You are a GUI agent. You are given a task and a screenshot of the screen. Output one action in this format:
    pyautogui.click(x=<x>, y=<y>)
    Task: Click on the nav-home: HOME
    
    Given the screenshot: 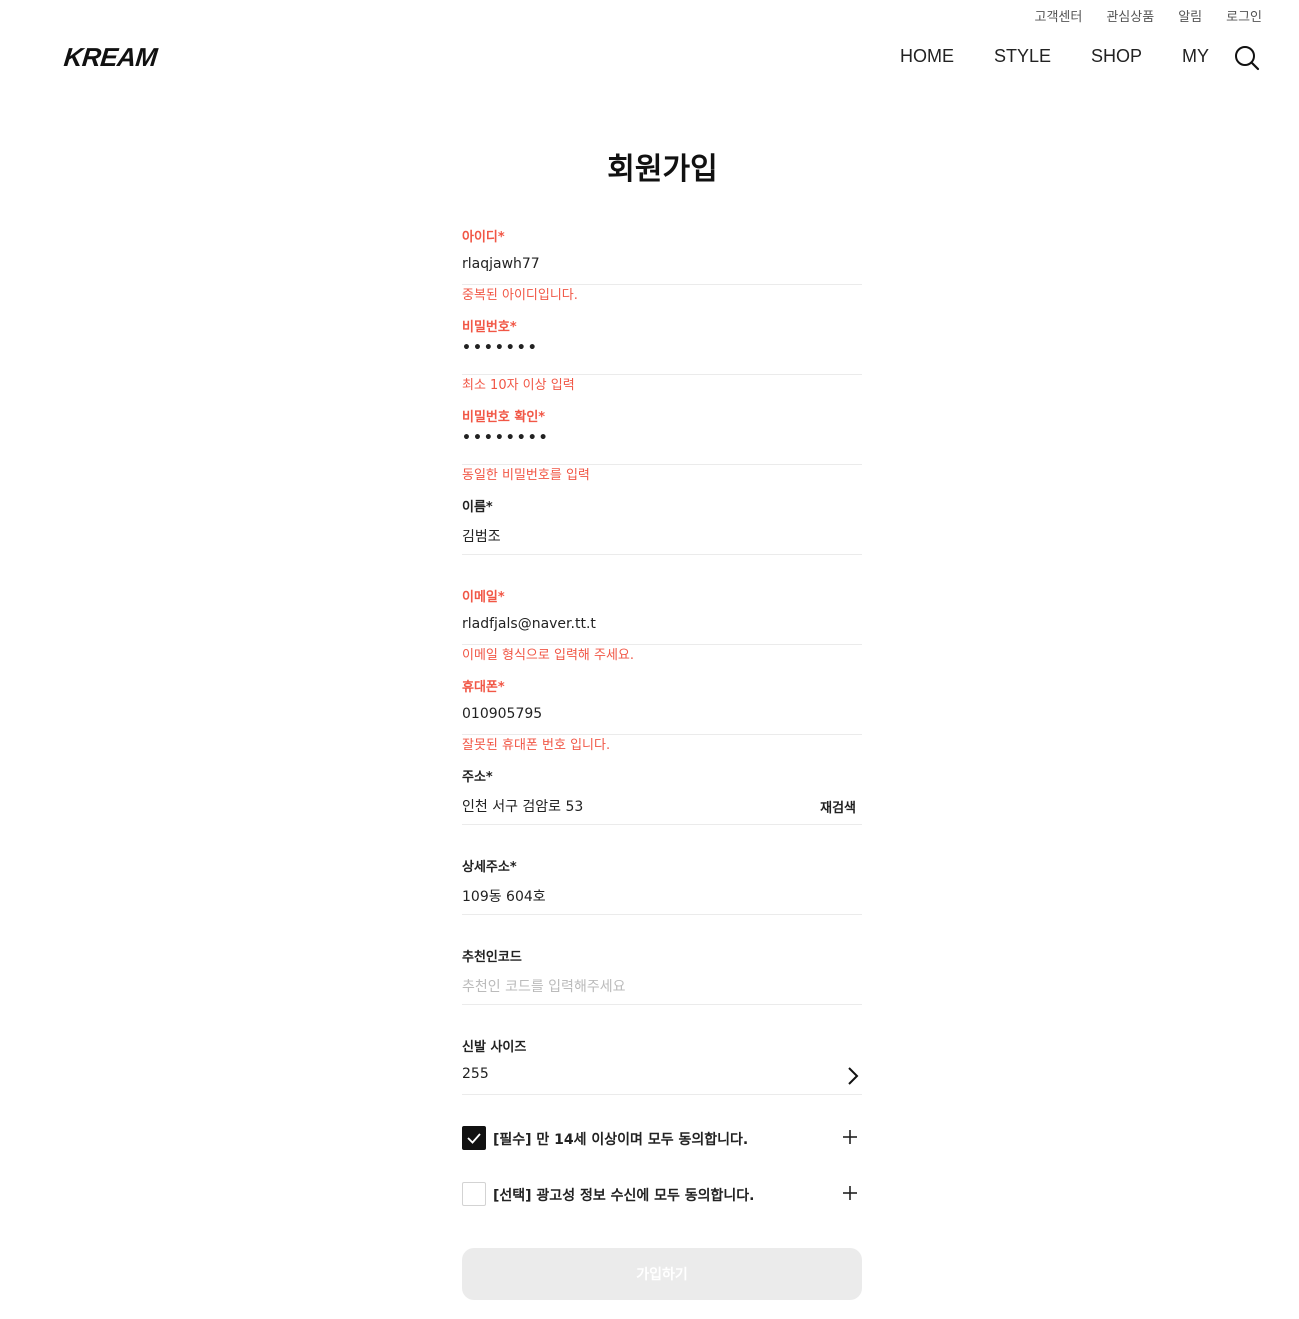 What is the action you would take?
    pyautogui.click(x=927, y=56)
    